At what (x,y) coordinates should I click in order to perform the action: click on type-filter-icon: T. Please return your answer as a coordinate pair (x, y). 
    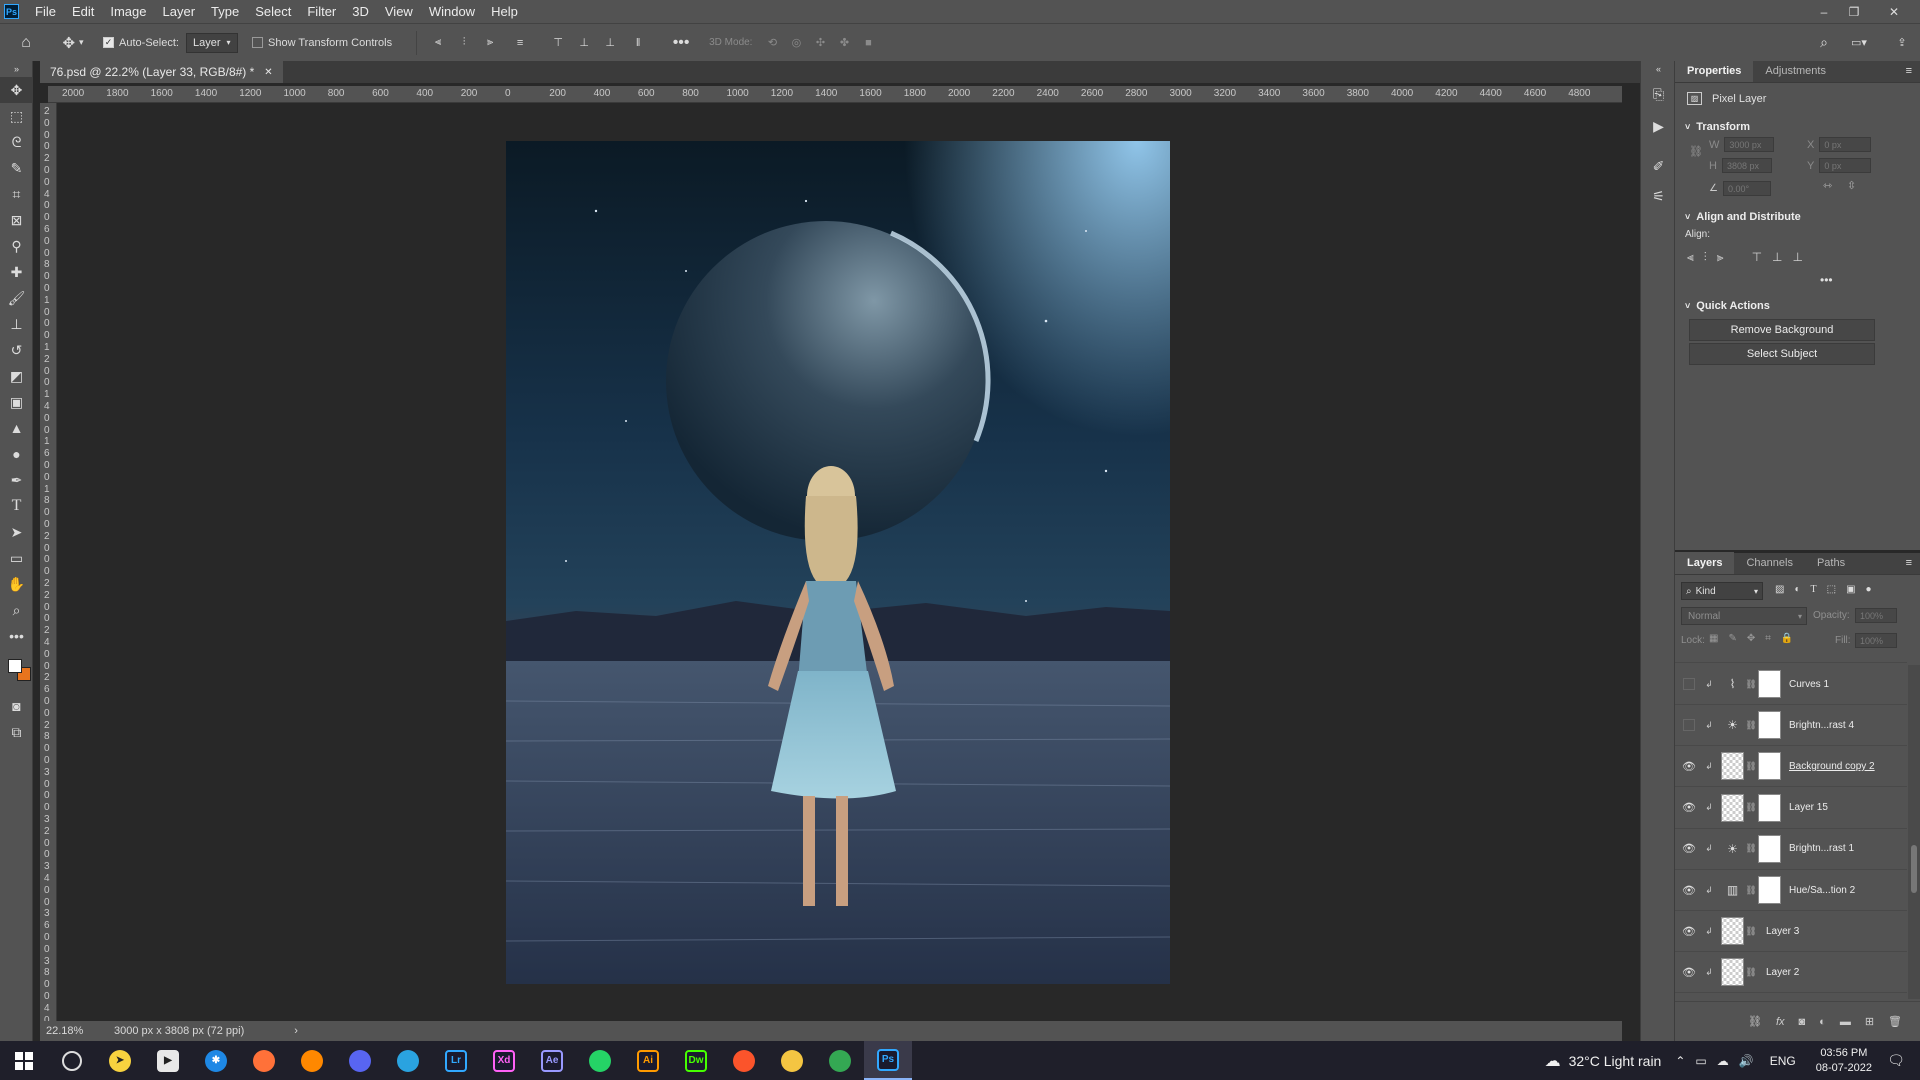
    Looking at the image, I should click on (1814, 589).